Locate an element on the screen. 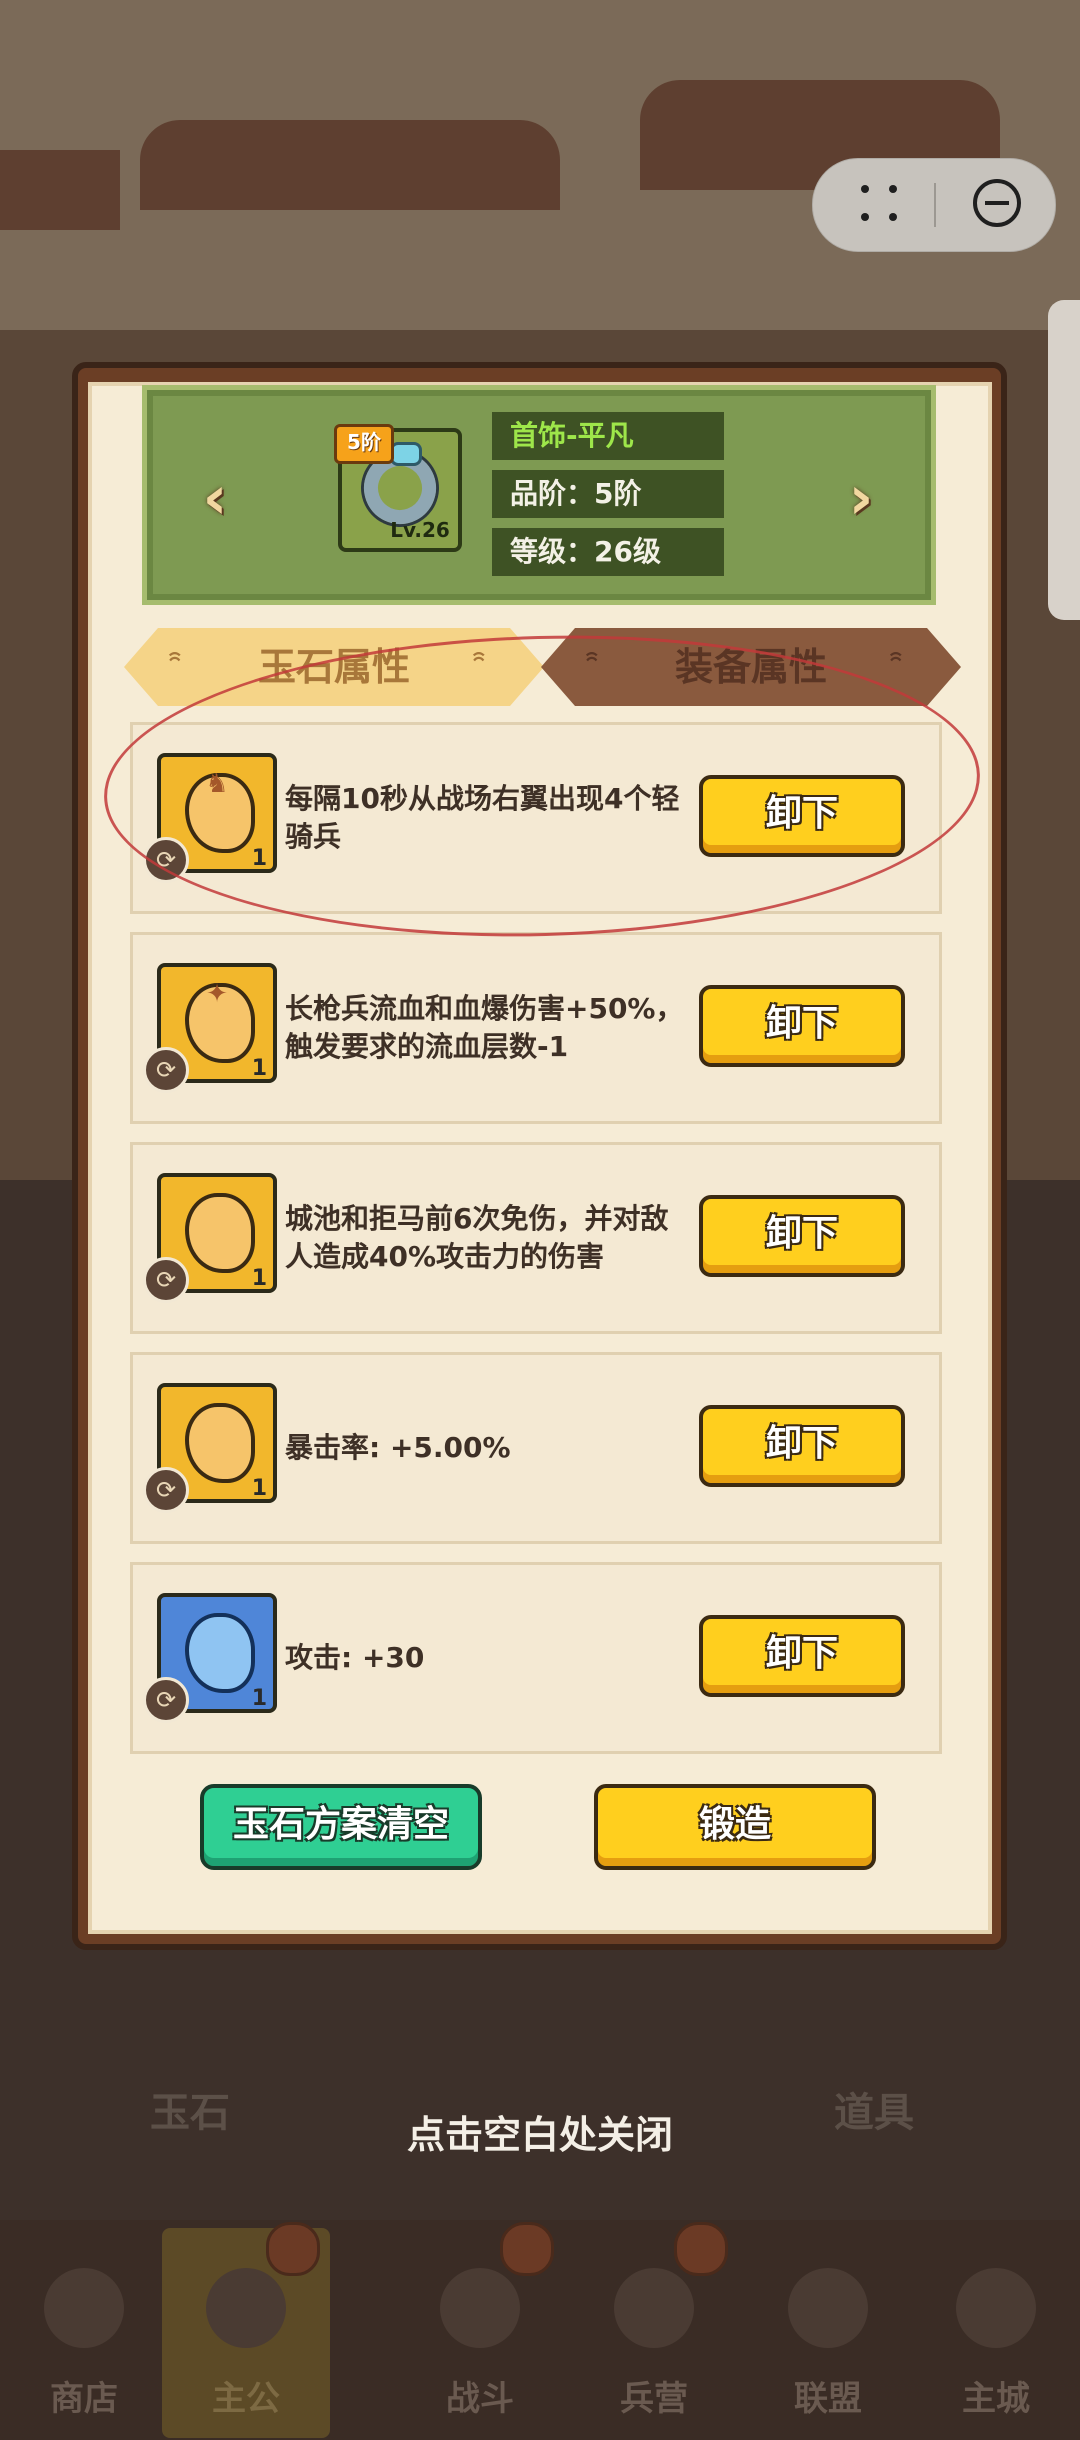  jade-row: 1 ⟳ 攻击: +30 卸下 is located at coordinates (536, 1658).